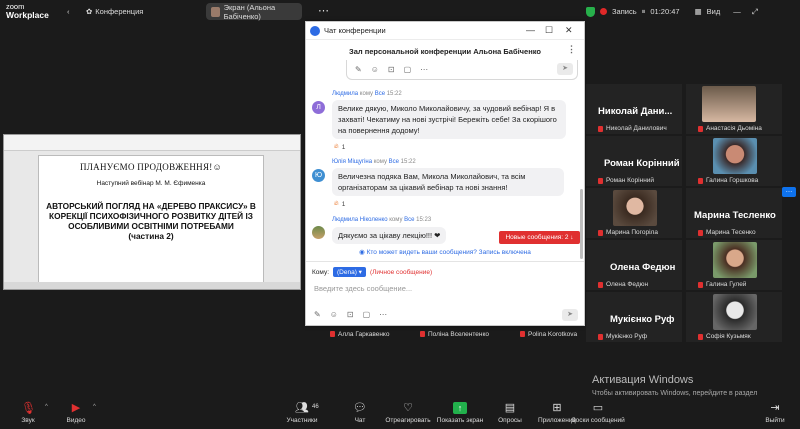  I want to click on video-tile: Николай Дани... Николай Данилович, so click(634, 109).